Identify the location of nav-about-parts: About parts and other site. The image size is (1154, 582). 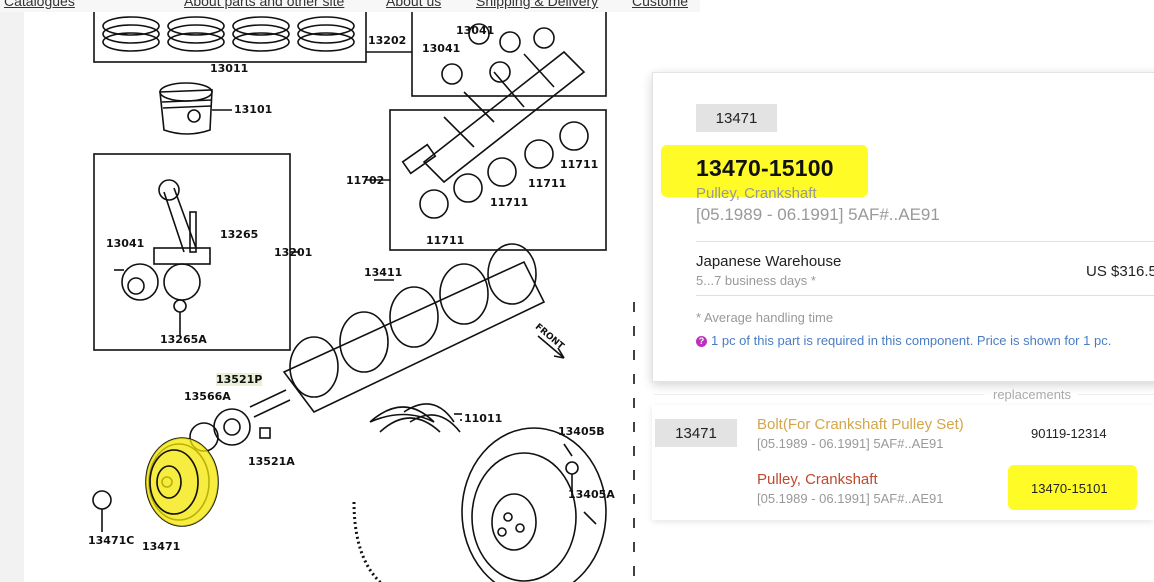
(264, 4).